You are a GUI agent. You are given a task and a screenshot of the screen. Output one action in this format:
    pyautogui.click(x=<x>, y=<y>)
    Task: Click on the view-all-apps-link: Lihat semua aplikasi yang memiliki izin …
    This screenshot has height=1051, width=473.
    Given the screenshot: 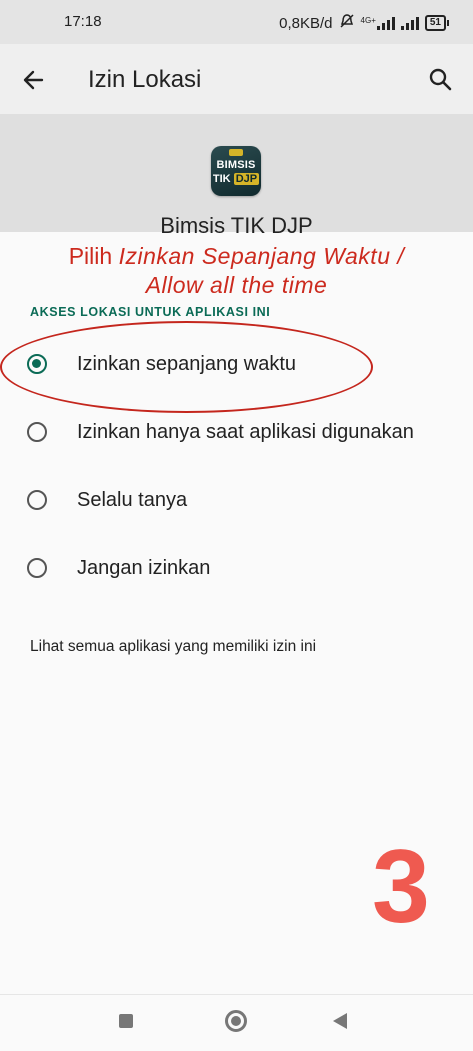 What is the action you would take?
    pyautogui.click(x=173, y=647)
    